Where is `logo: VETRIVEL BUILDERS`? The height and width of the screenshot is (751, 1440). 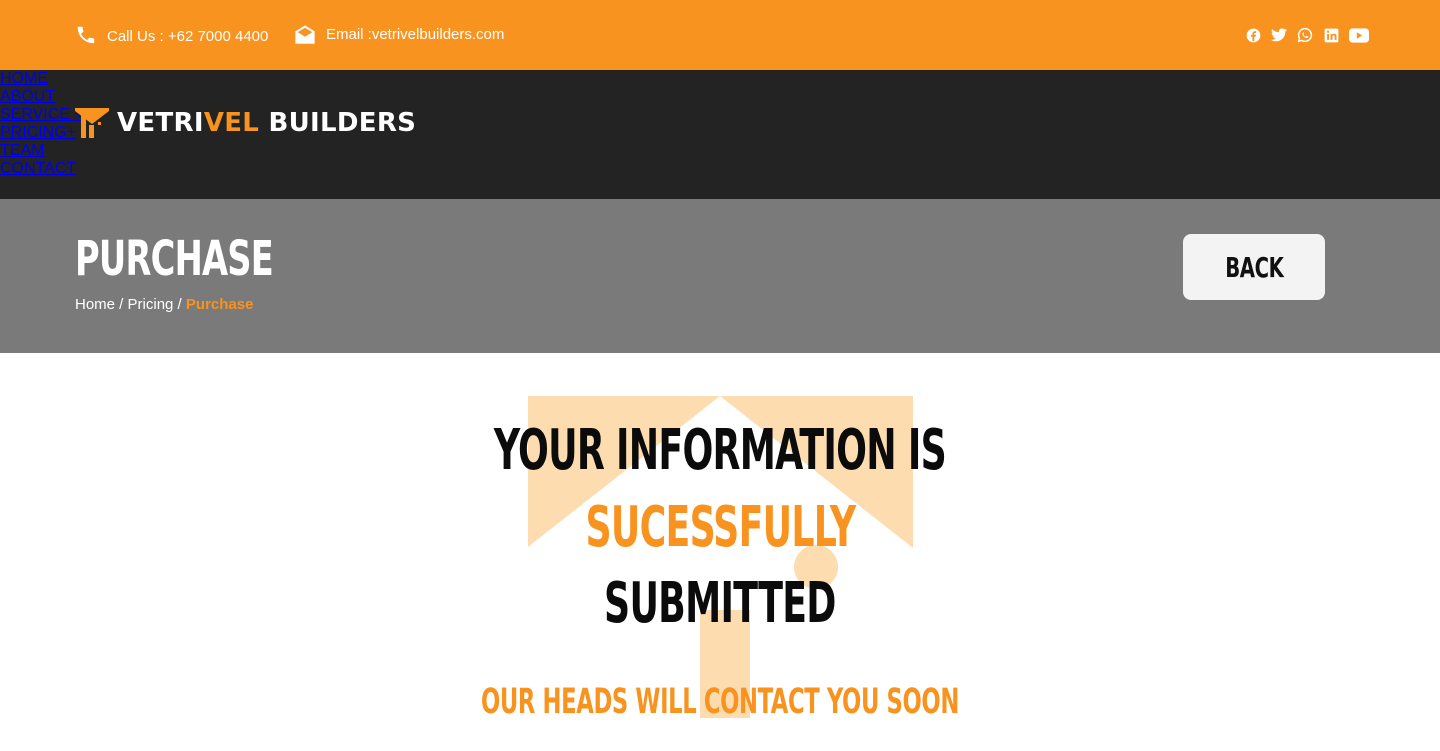
logo: VETRIVEL BUILDERS is located at coordinates (245, 123).